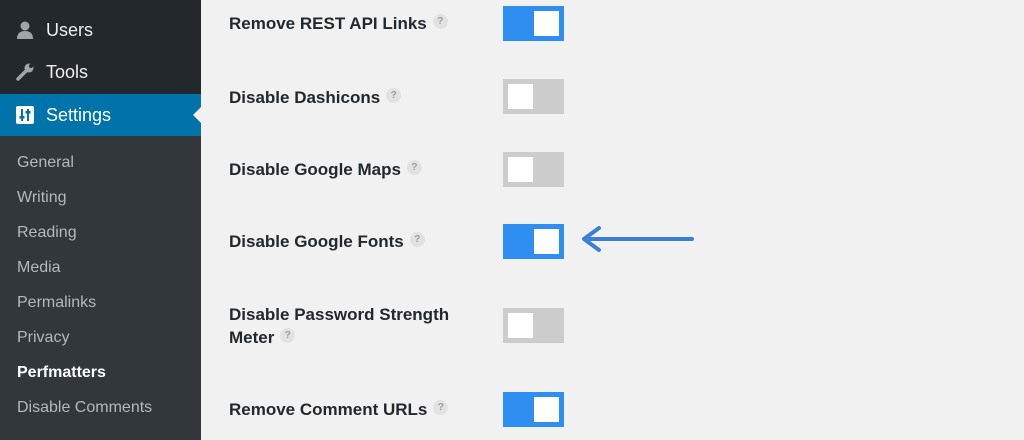 Image resolution: width=1024 pixels, height=440 pixels. Describe the element at coordinates (43, 338) in the screenshot. I see `submenu-item-privacy: Privacy` at that location.